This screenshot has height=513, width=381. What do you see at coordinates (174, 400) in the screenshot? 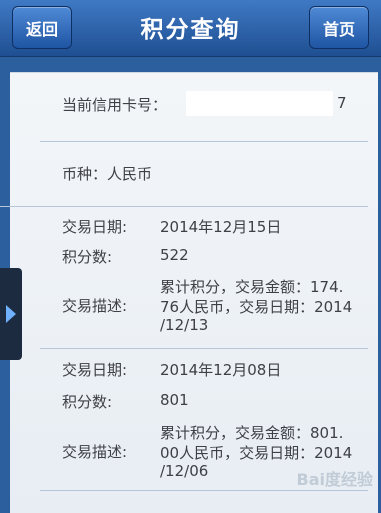
I see `transaction-points: 801` at bounding box center [174, 400].